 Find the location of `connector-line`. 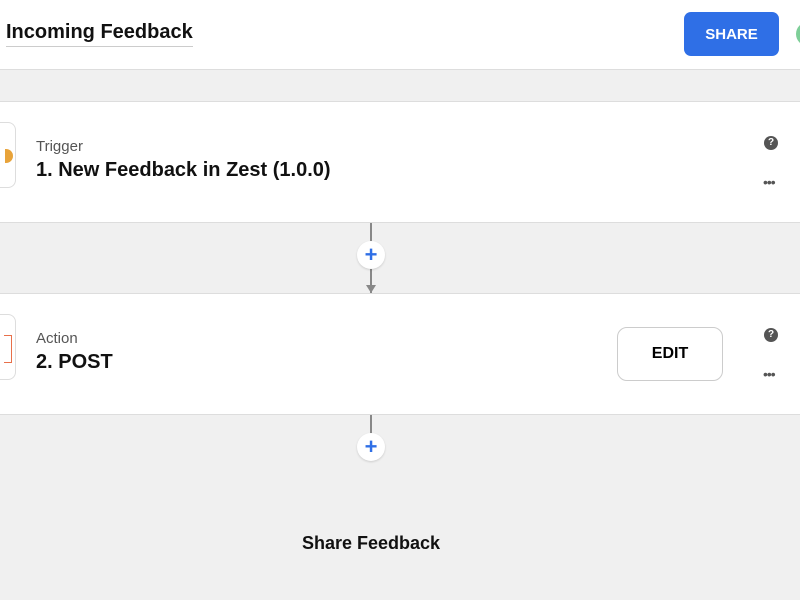

connector-line is located at coordinates (371, 425).